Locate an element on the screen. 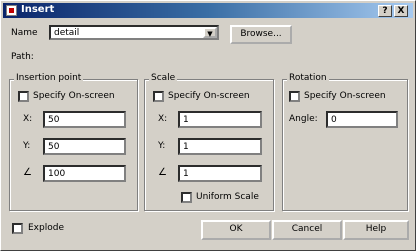  title-bar: Insert ? X is located at coordinates (208, 10).